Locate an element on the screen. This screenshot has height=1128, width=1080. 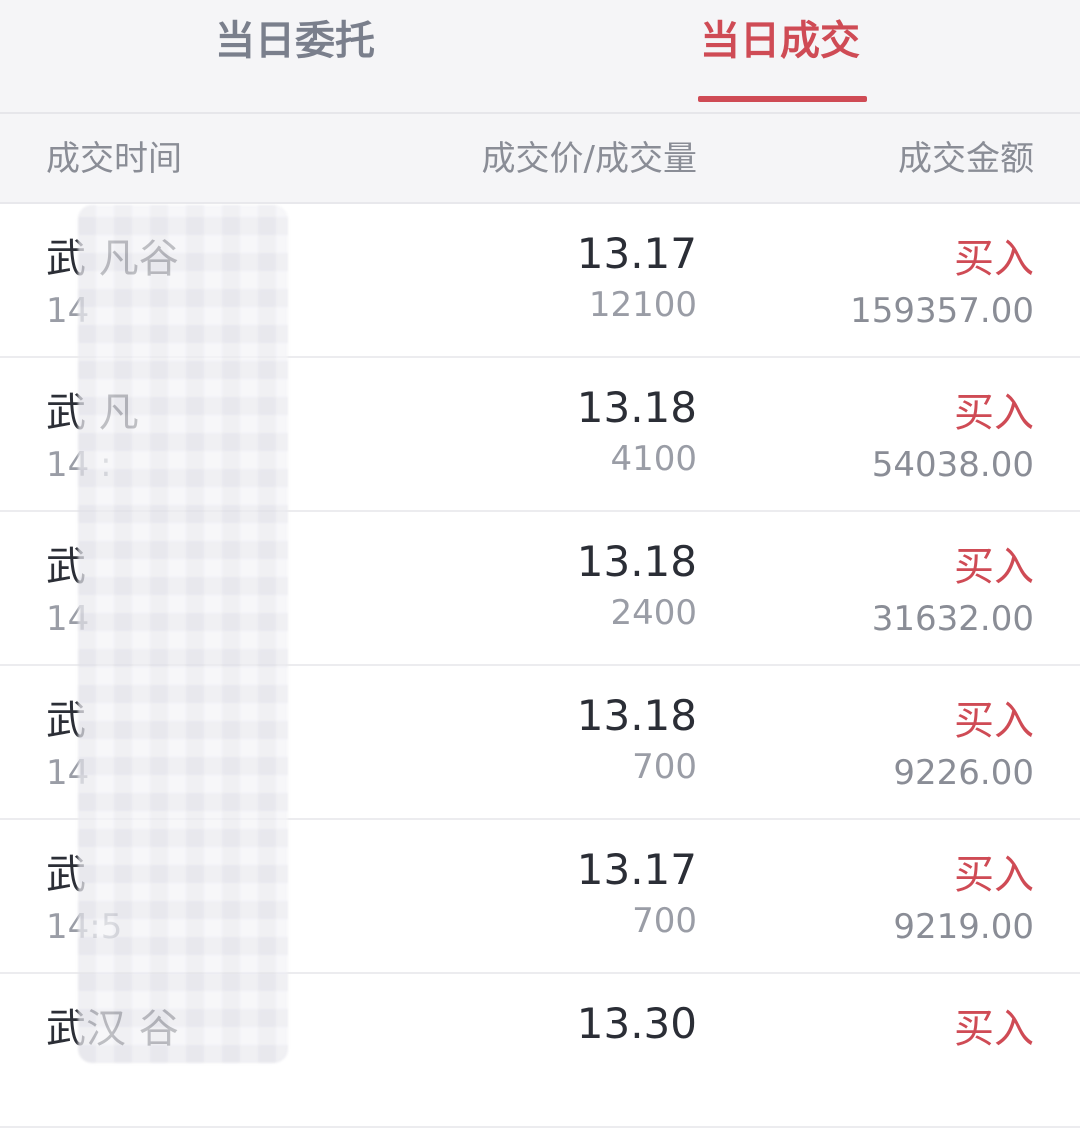
trade-amount: 54038.00 is located at coordinates (952, 465).